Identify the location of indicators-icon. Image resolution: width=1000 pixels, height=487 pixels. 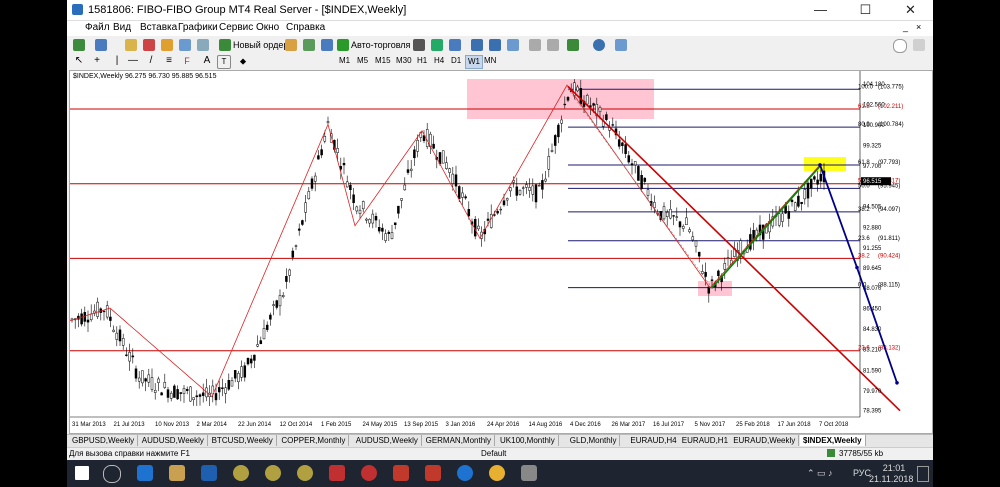
(573, 45).